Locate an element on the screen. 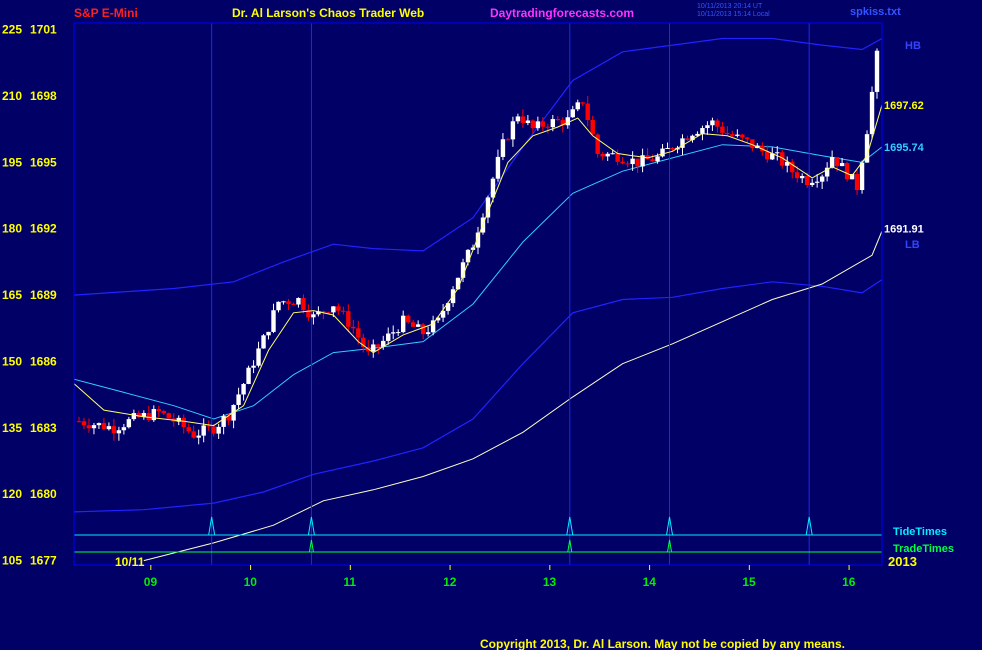  left-axis-tick: 150 is located at coordinates (12, 361).